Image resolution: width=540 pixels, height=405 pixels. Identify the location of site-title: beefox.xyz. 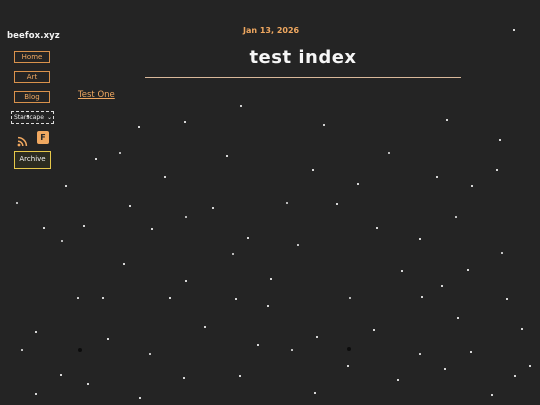
(33, 36).